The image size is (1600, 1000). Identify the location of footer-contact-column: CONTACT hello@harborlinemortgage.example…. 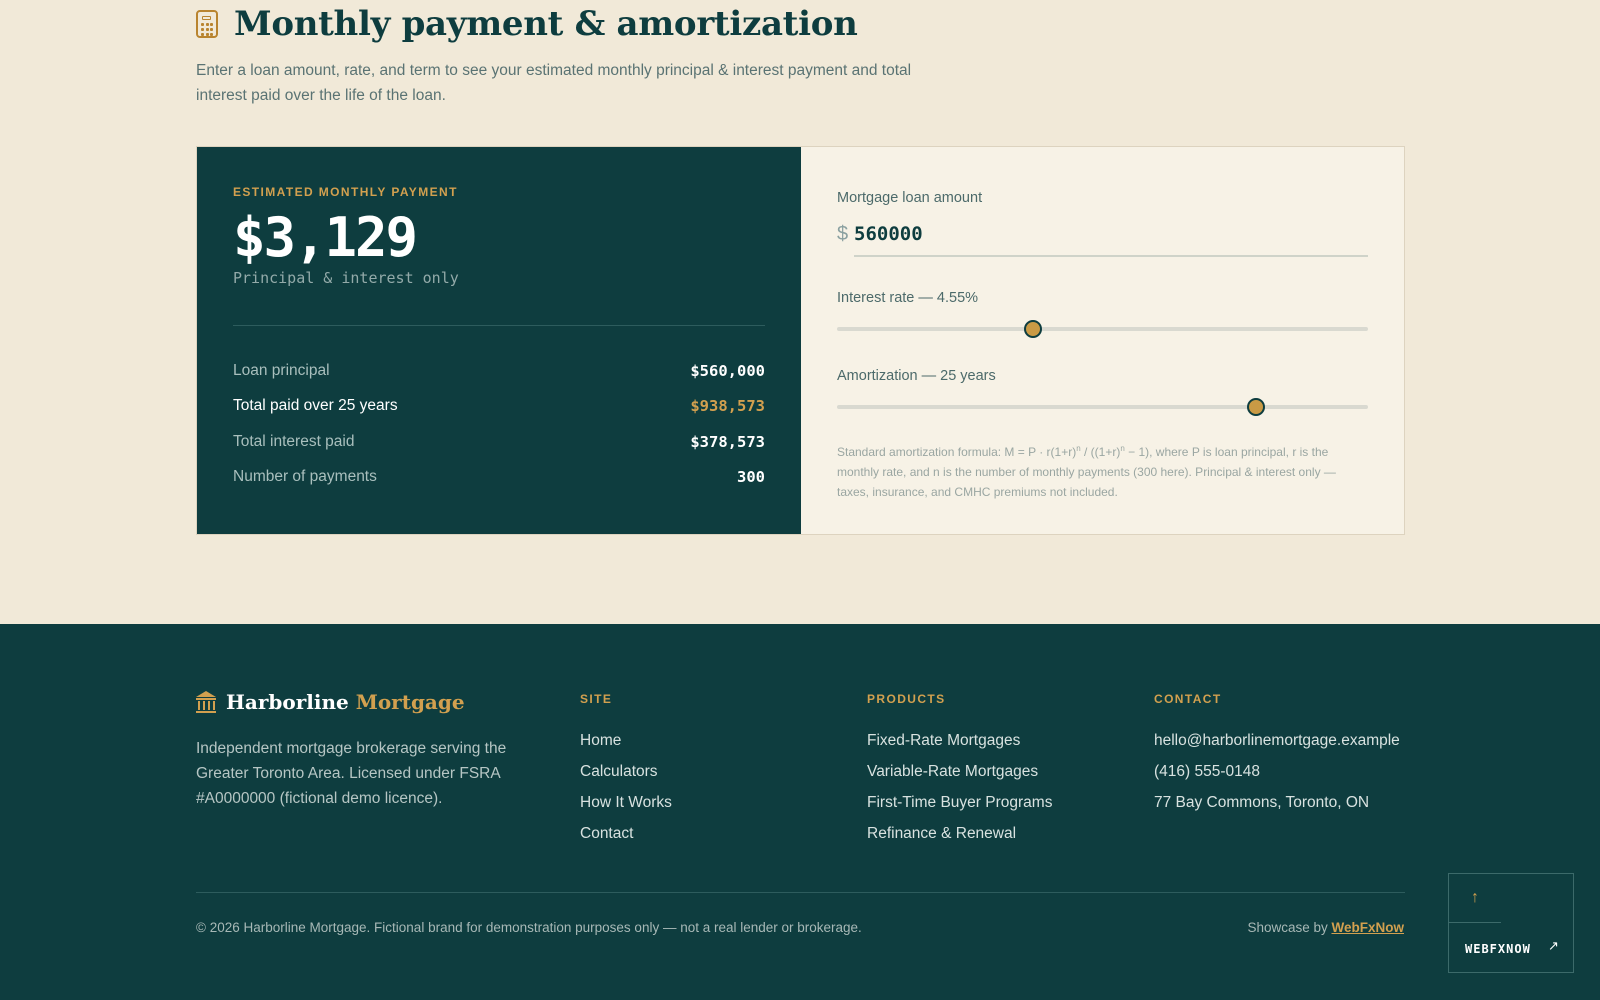
(1277, 754).